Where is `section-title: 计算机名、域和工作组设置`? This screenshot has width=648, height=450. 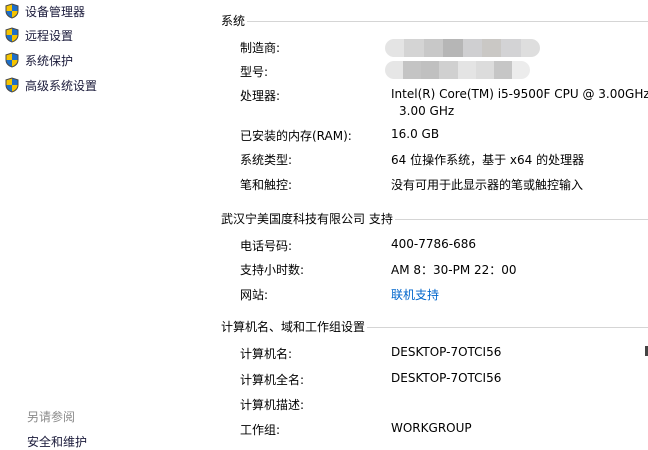 section-title: 计算机名、域和工作组设置 is located at coordinates (293, 326).